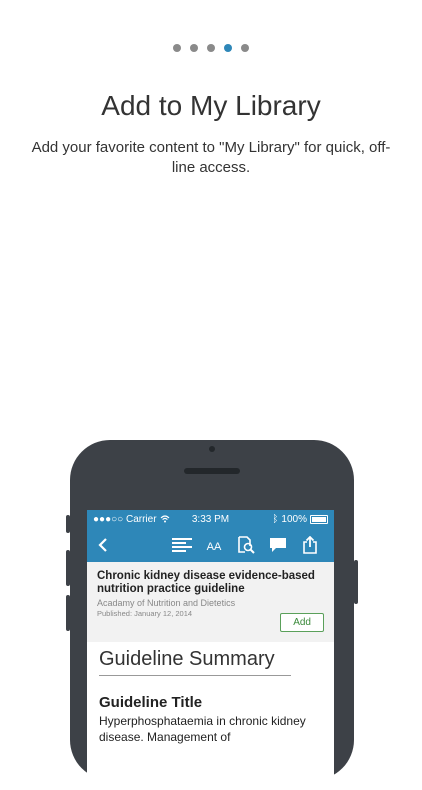  Describe the element at coordinates (68, 568) in the screenshot. I see `volume-up-button` at that location.